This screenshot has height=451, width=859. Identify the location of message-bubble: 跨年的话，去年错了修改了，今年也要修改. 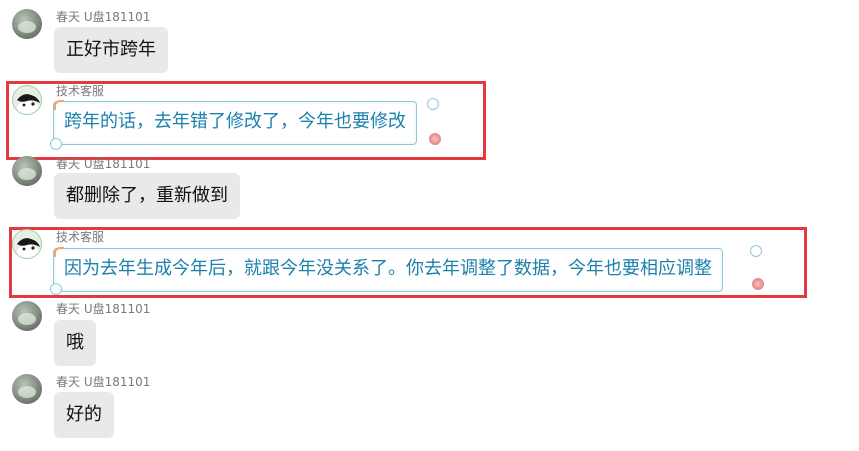
(235, 123).